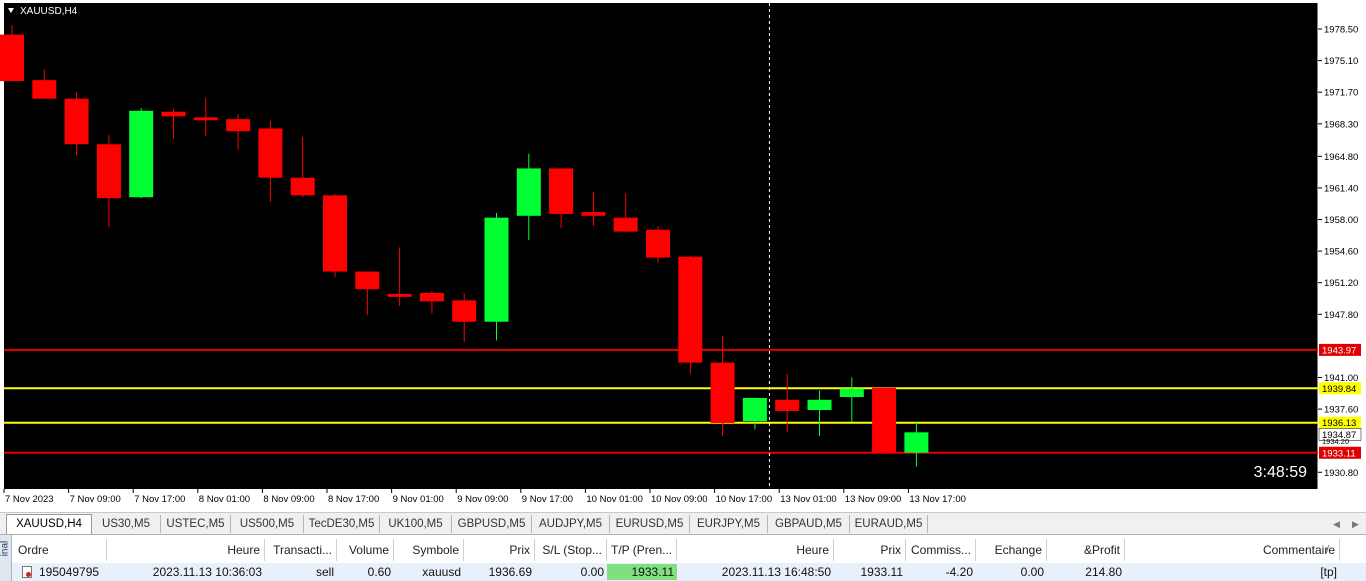  Describe the element at coordinates (729, 524) in the screenshot. I see `tab-eurjpy-m5: EURJPY,M5` at that location.